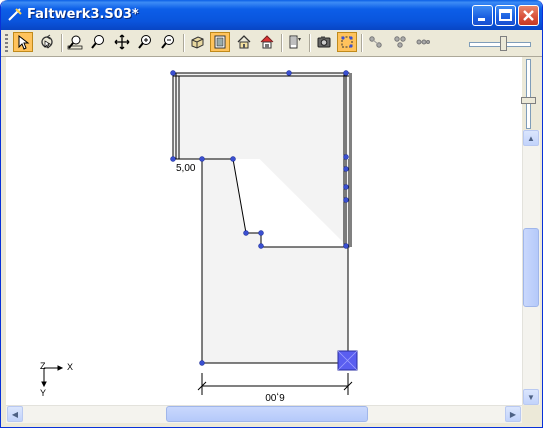 This screenshot has width=543, height=428. What do you see at coordinates (70, 367) in the screenshot?
I see `axis-x-label: X` at bounding box center [70, 367].